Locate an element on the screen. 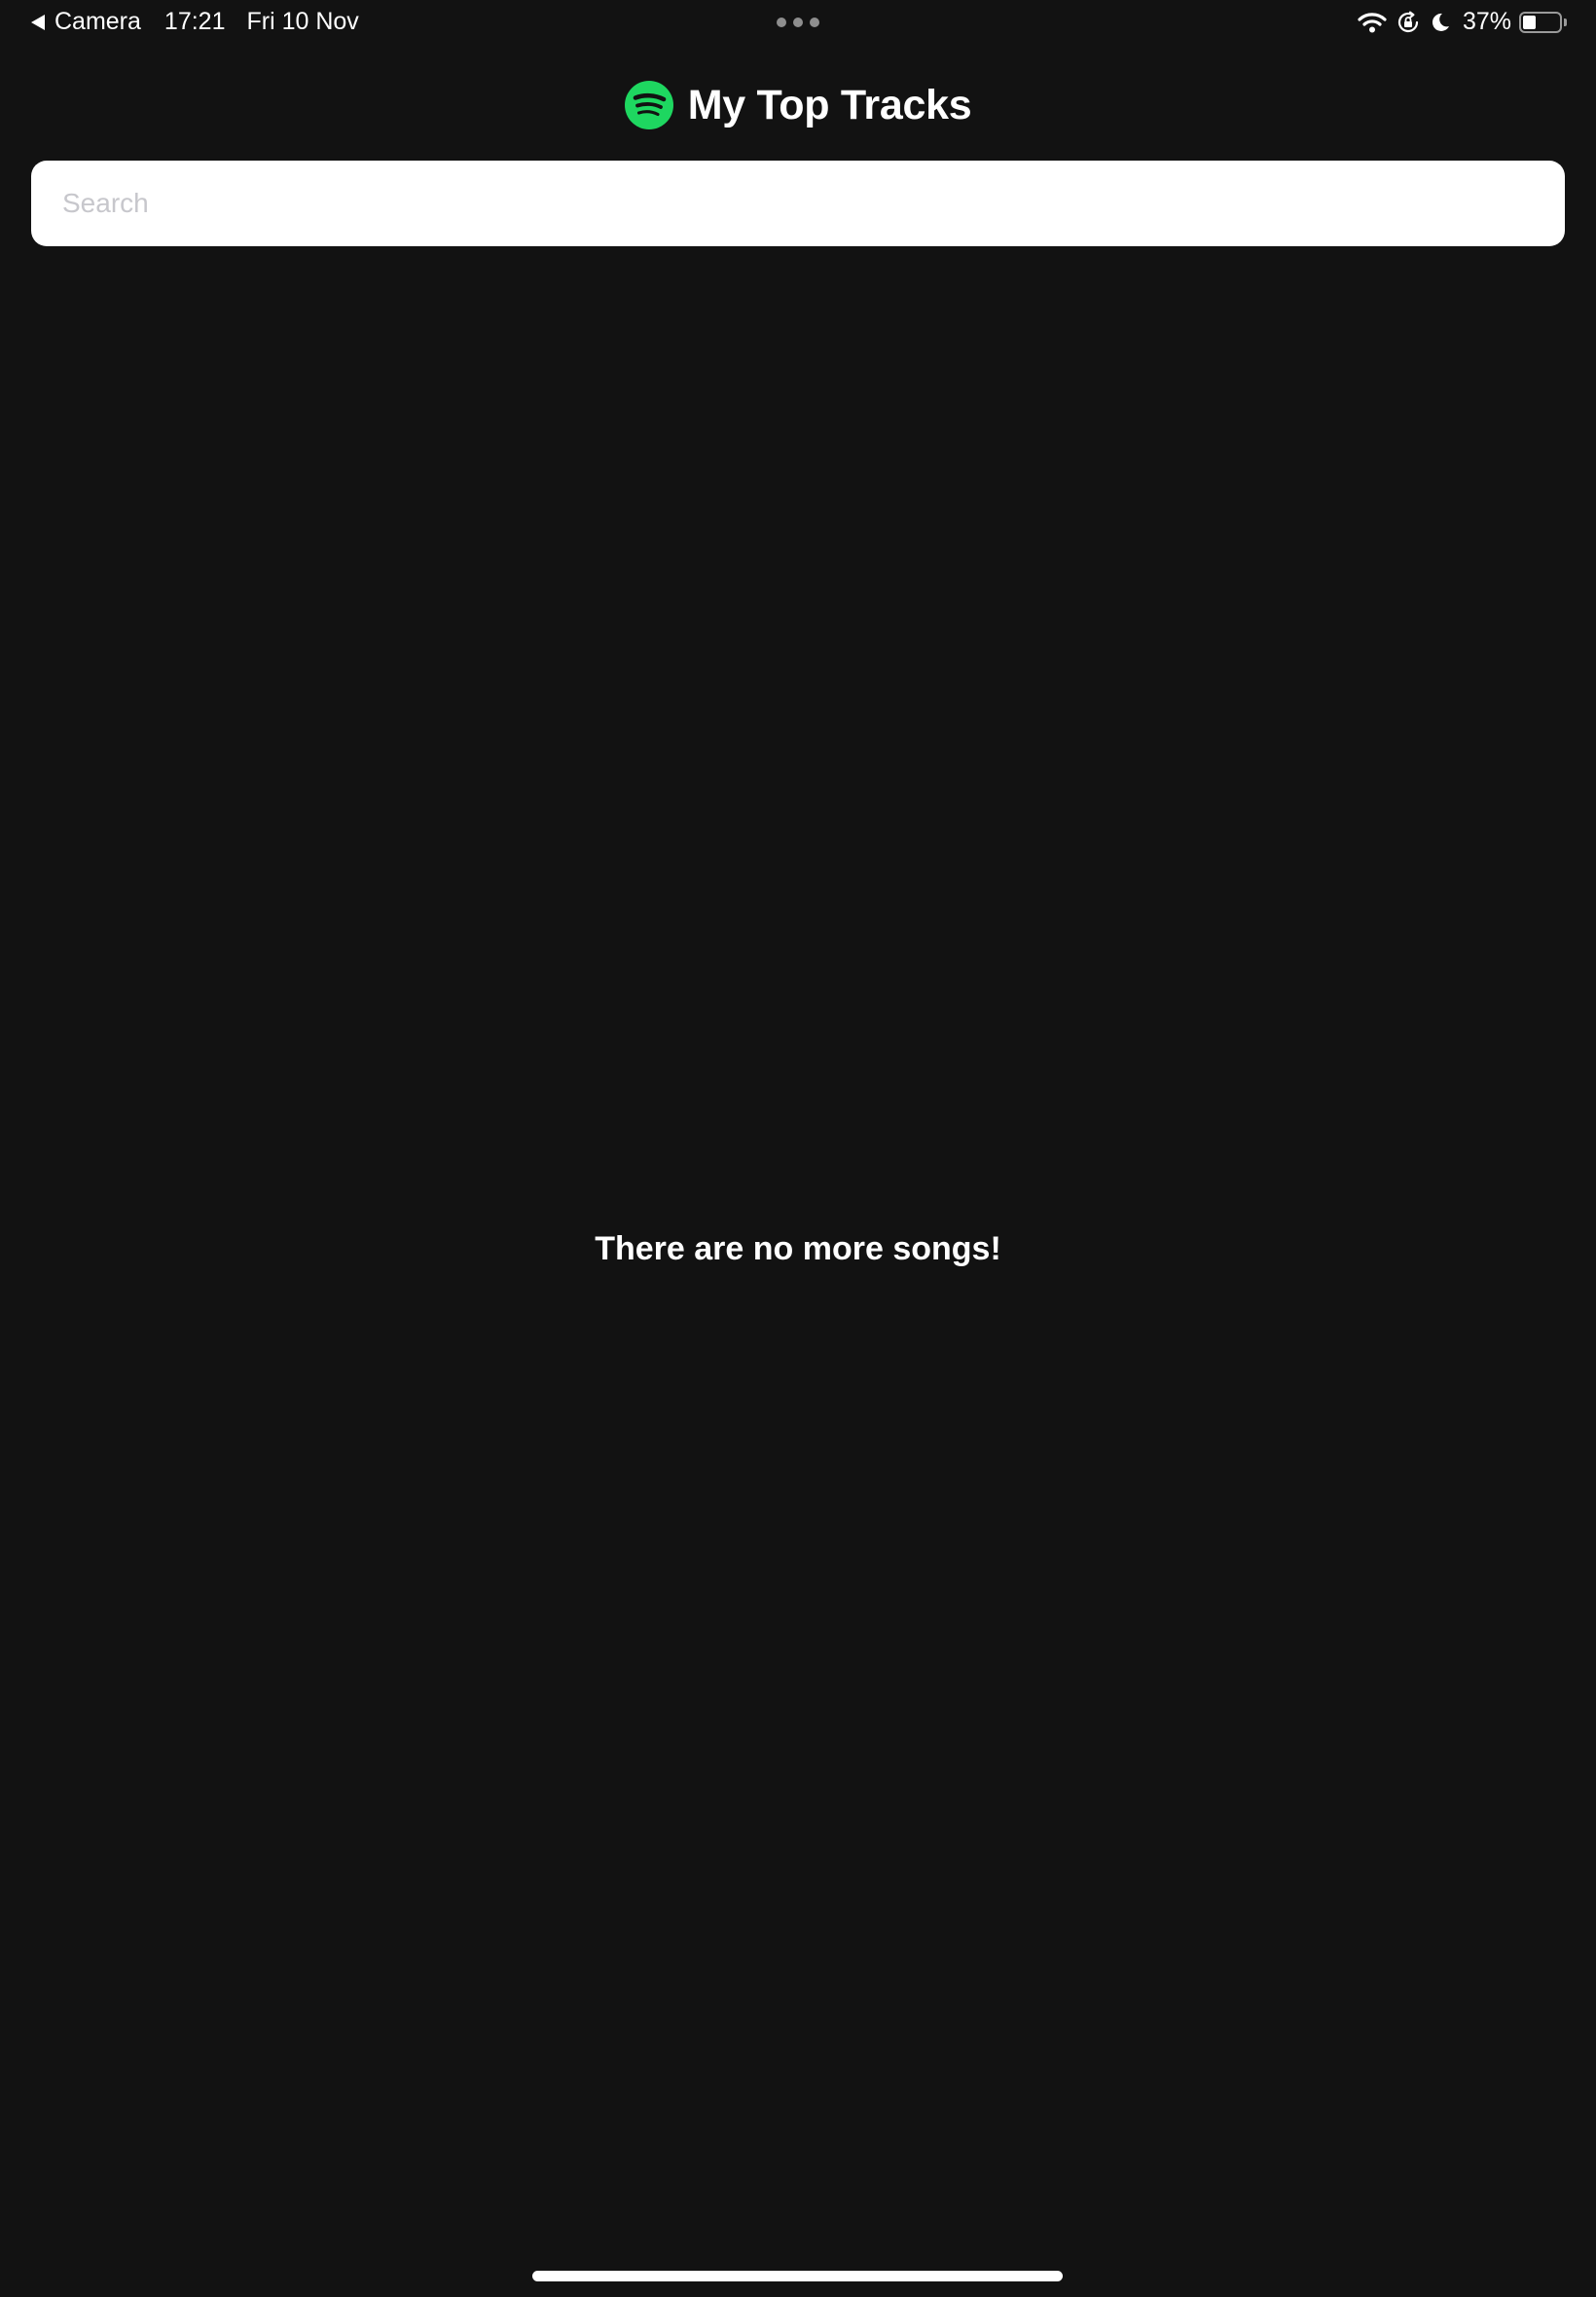 This screenshot has width=1596, height=2297. battery-tip is located at coordinates (1566, 22).